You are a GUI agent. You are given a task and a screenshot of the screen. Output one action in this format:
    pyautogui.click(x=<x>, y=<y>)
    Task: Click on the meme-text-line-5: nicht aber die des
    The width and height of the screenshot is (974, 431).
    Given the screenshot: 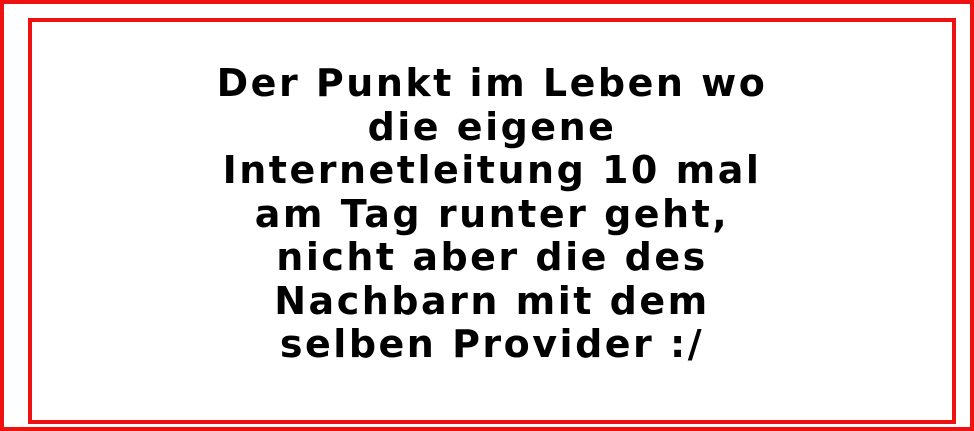 What is the action you would take?
    pyautogui.click(x=492, y=257)
    